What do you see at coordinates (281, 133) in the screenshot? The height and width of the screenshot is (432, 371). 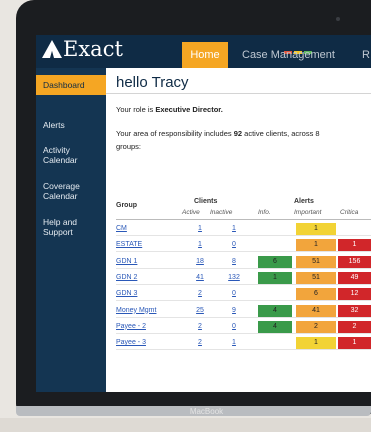 I see `area-suffix: active clients, across 8` at bounding box center [281, 133].